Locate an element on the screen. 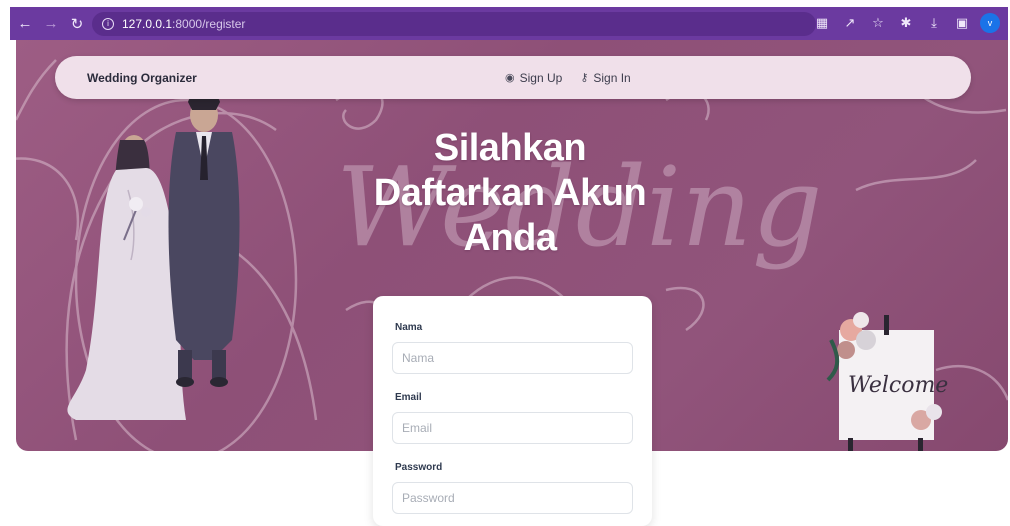  name-field is located at coordinates (512, 358).